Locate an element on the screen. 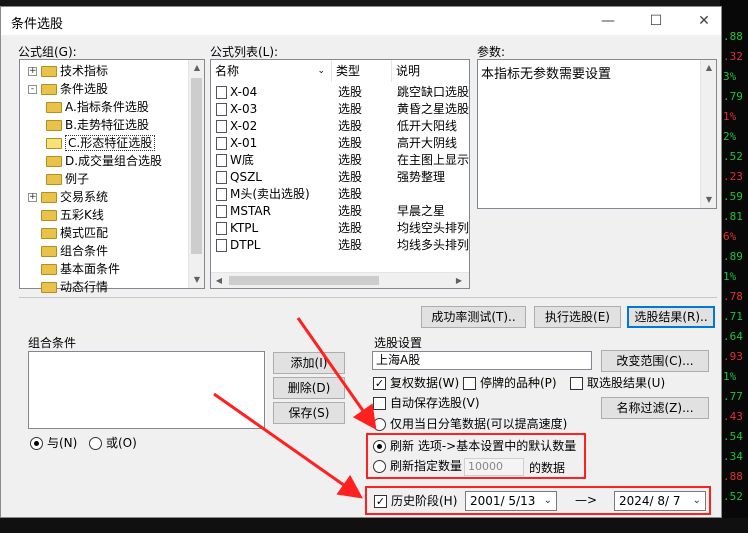 This screenshot has width=748, height=533. annotation-arrow-lower is located at coordinates (288, 445).